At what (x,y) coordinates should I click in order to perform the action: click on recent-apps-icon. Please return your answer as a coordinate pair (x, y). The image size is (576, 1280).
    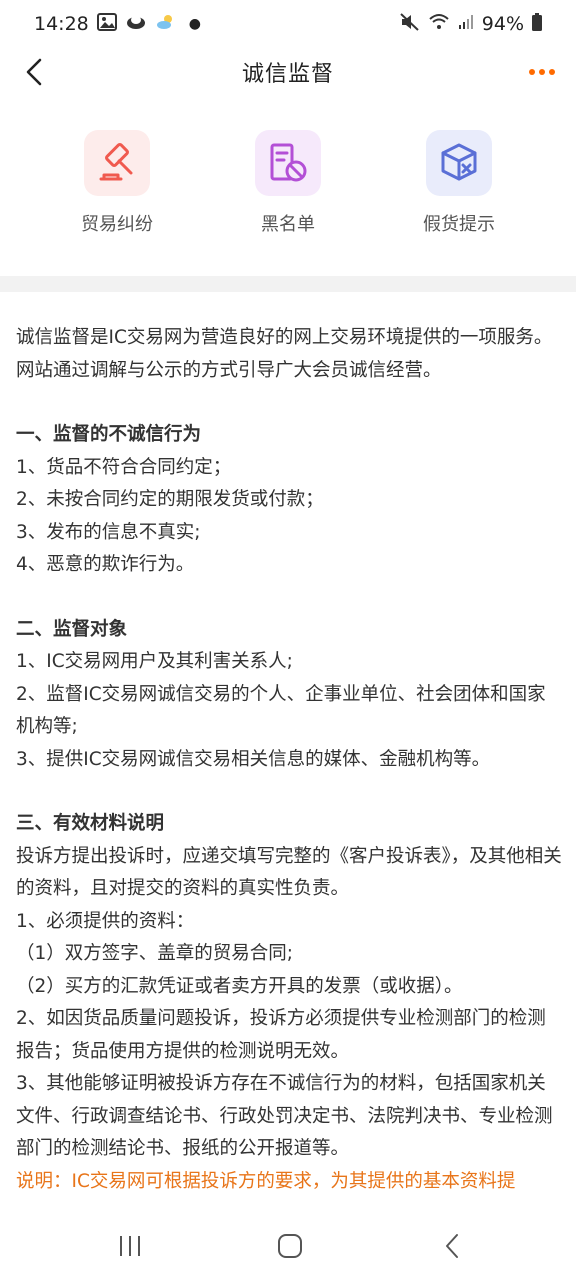
    Looking at the image, I should click on (130, 1246).